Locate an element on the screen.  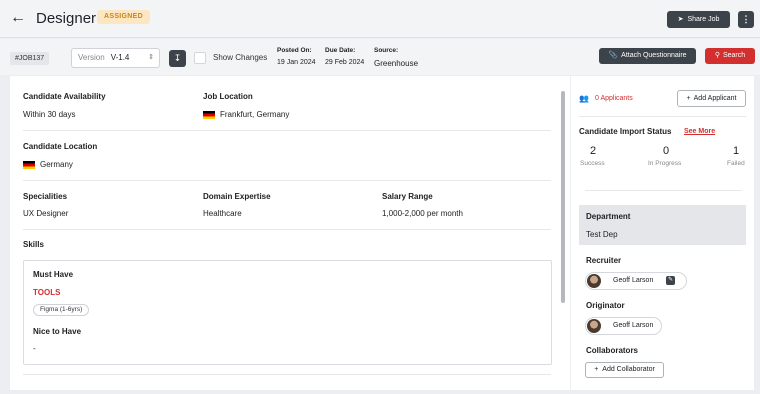
show-changes-checkbox is located at coordinates (200, 58).